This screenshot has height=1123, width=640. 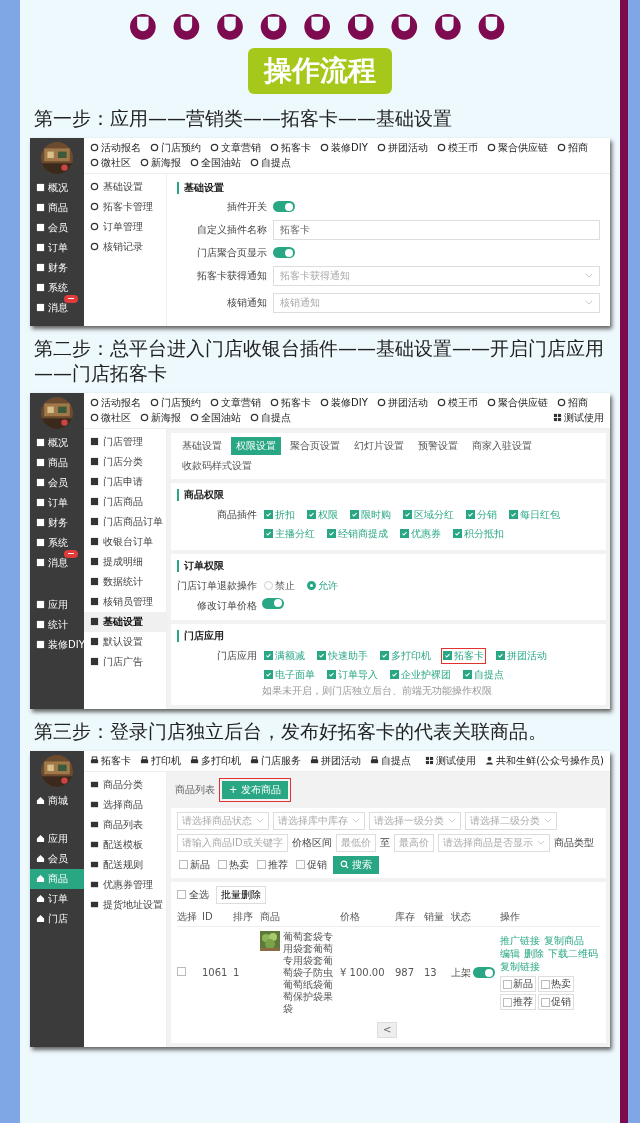 What do you see at coordinates (125, 844) in the screenshot?
I see `submenu-item: 配送模板` at bounding box center [125, 844].